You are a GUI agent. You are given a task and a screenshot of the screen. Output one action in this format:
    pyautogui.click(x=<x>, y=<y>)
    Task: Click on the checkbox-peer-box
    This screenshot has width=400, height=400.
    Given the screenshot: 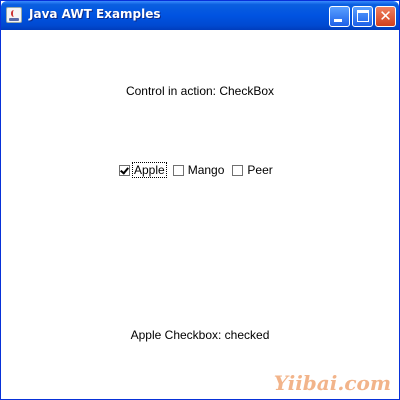 What is the action you would take?
    pyautogui.click(x=238, y=170)
    